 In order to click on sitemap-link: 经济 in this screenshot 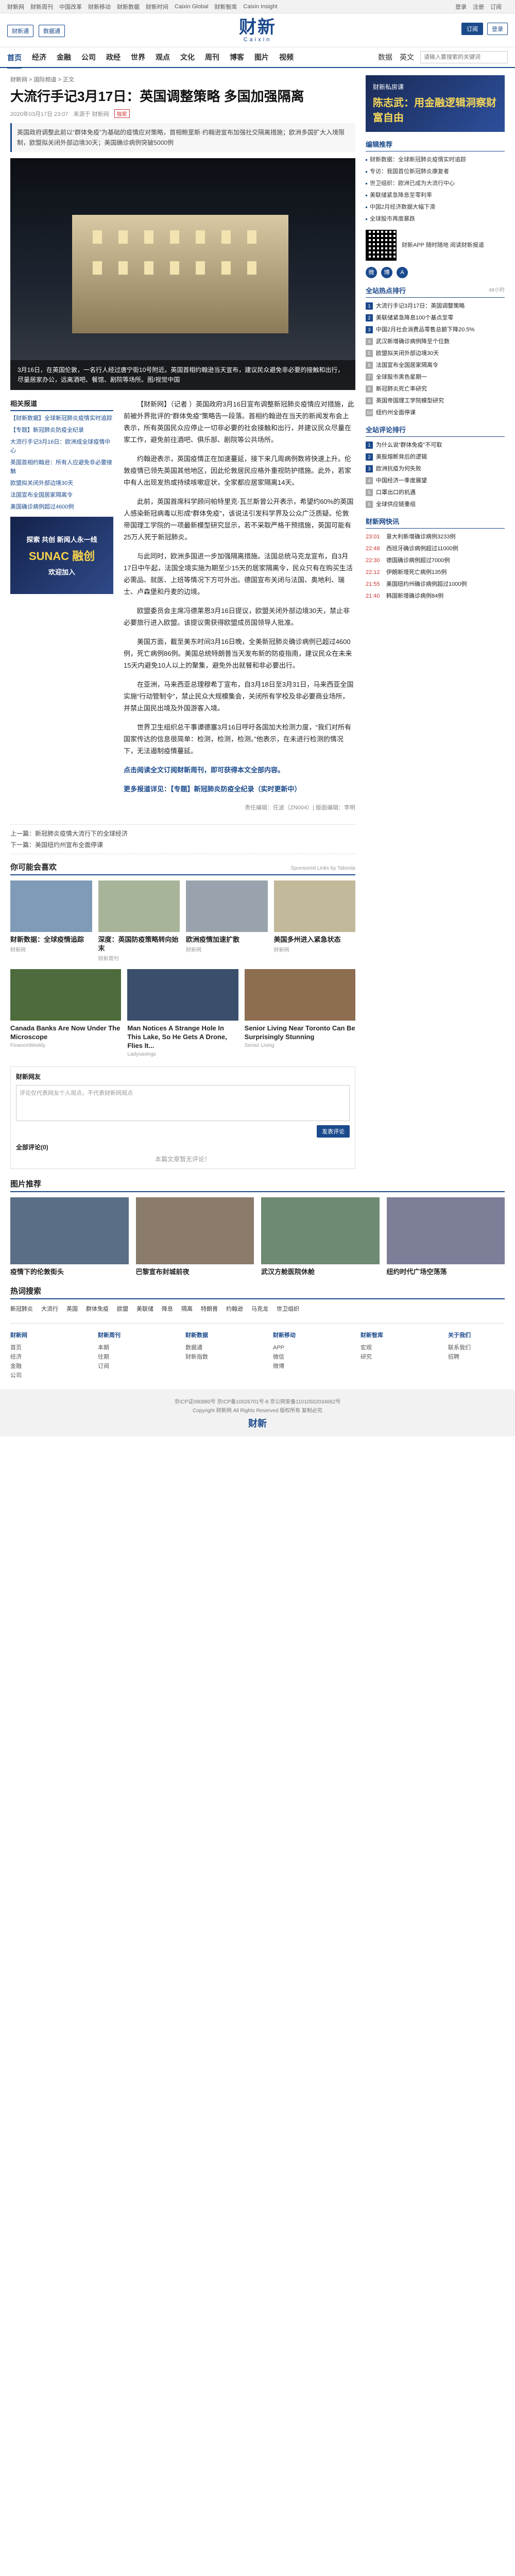, I will do `click(38, 1357)`.